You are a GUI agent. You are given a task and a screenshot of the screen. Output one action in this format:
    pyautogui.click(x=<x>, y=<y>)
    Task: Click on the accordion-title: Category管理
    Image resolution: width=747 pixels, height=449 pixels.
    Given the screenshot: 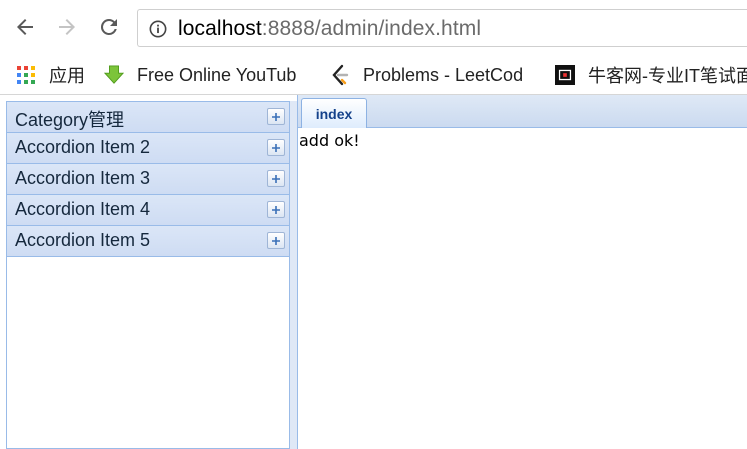 What is the action you would take?
    pyautogui.click(x=70, y=120)
    